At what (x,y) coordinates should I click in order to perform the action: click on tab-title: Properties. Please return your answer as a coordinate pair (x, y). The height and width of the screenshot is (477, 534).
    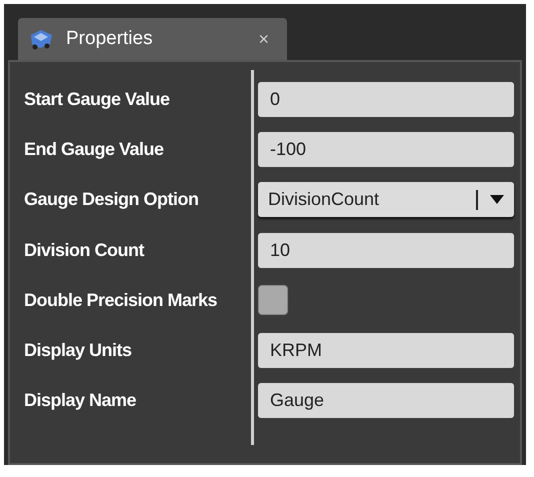
    Looking at the image, I should click on (110, 38).